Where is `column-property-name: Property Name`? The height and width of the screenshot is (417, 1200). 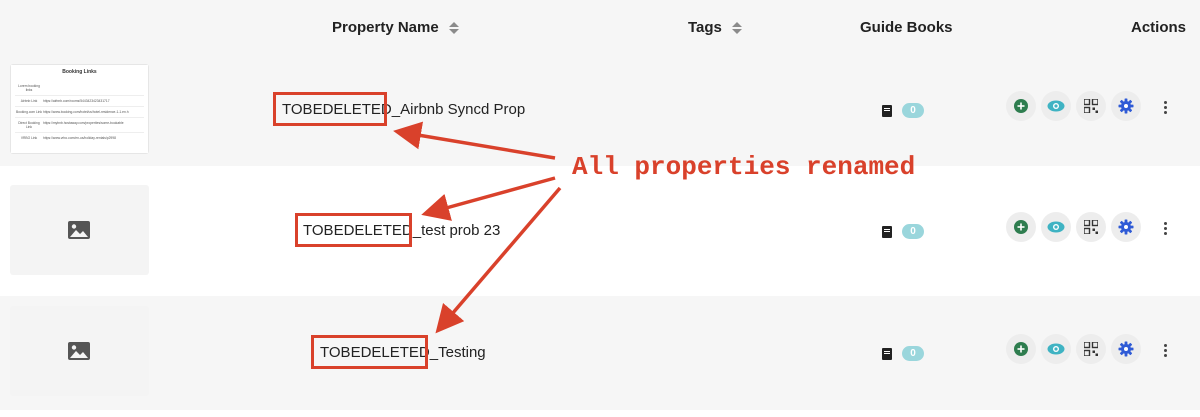 column-property-name: Property Name is located at coordinates (395, 27).